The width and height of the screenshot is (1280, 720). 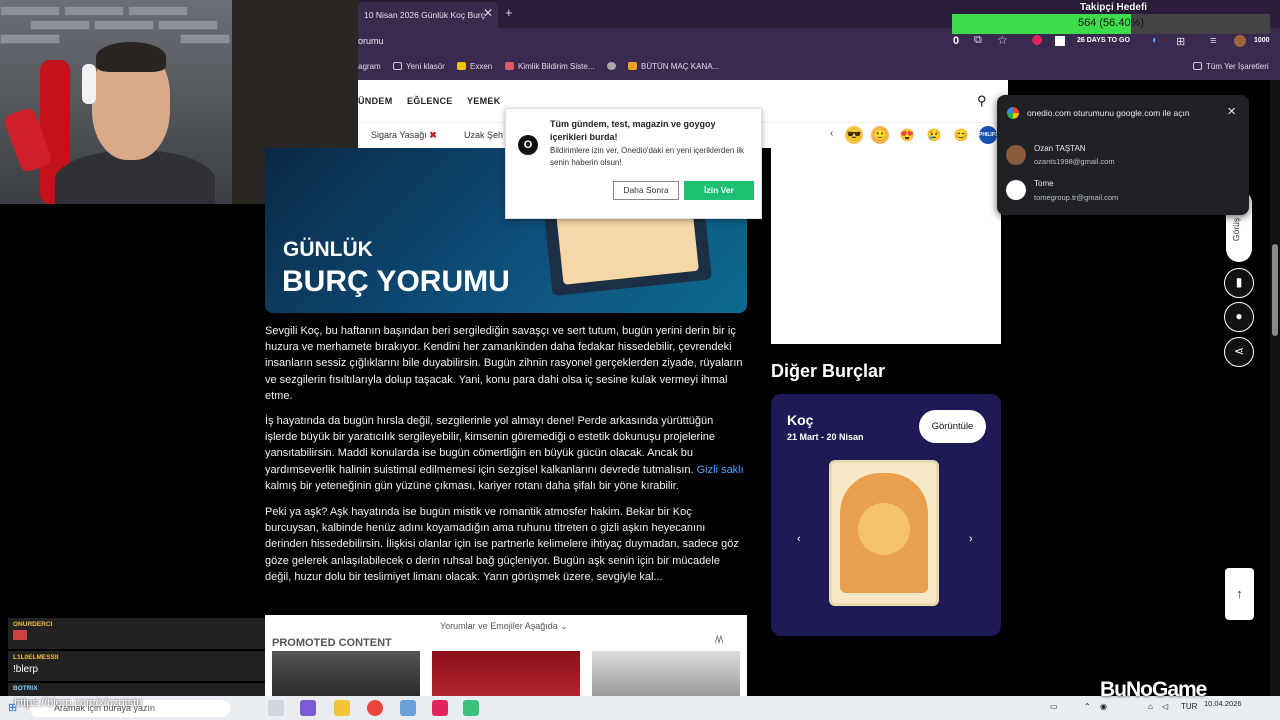 I want to click on follower-goal-bar: 564 (56.40%), so click(x=1111, y=24).